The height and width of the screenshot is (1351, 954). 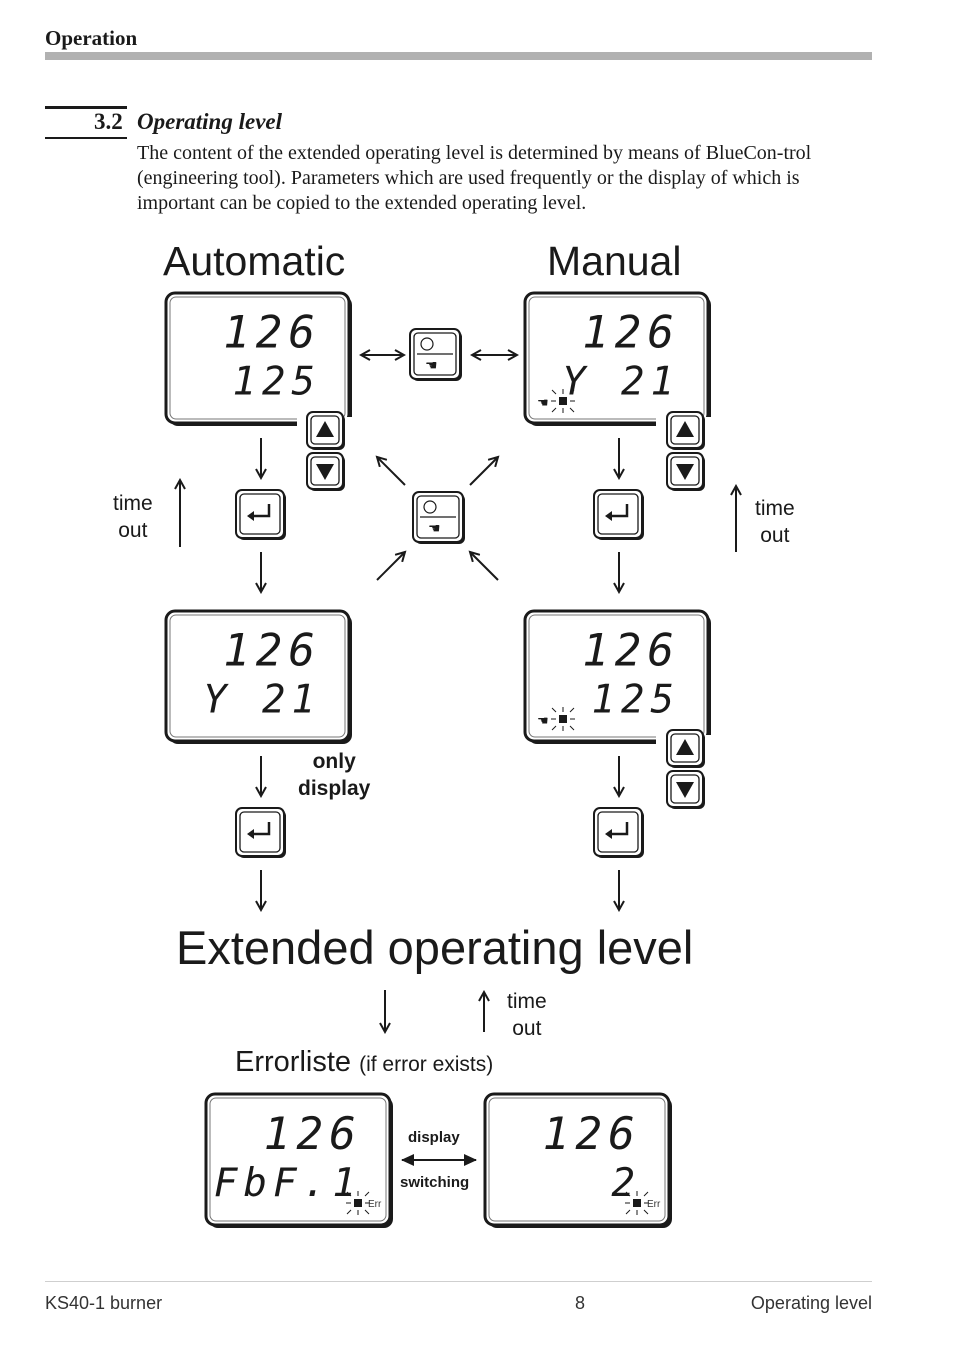 I want to click on lcd-display-err_left: 126FbF.1 Err, so click(x=298, y=1160).